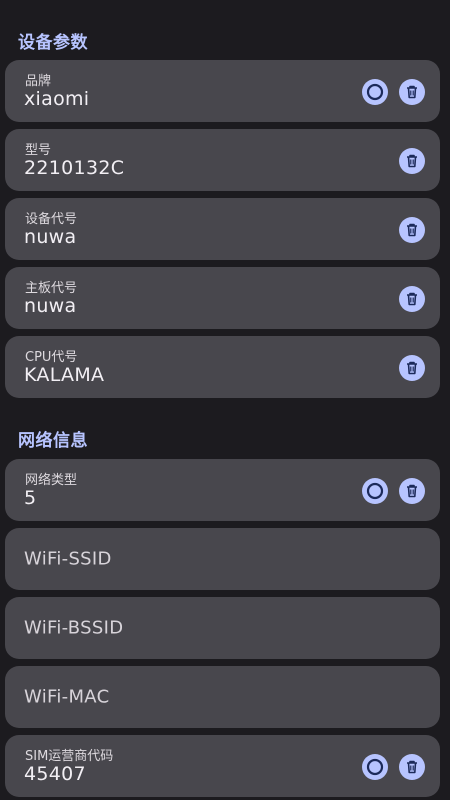 The width and height of the screenshot is (450, 800). What do you see at coordinates (51, 219) in the screenshot?
I see `param-label: 设备代号` at bounding box center [51, 219].